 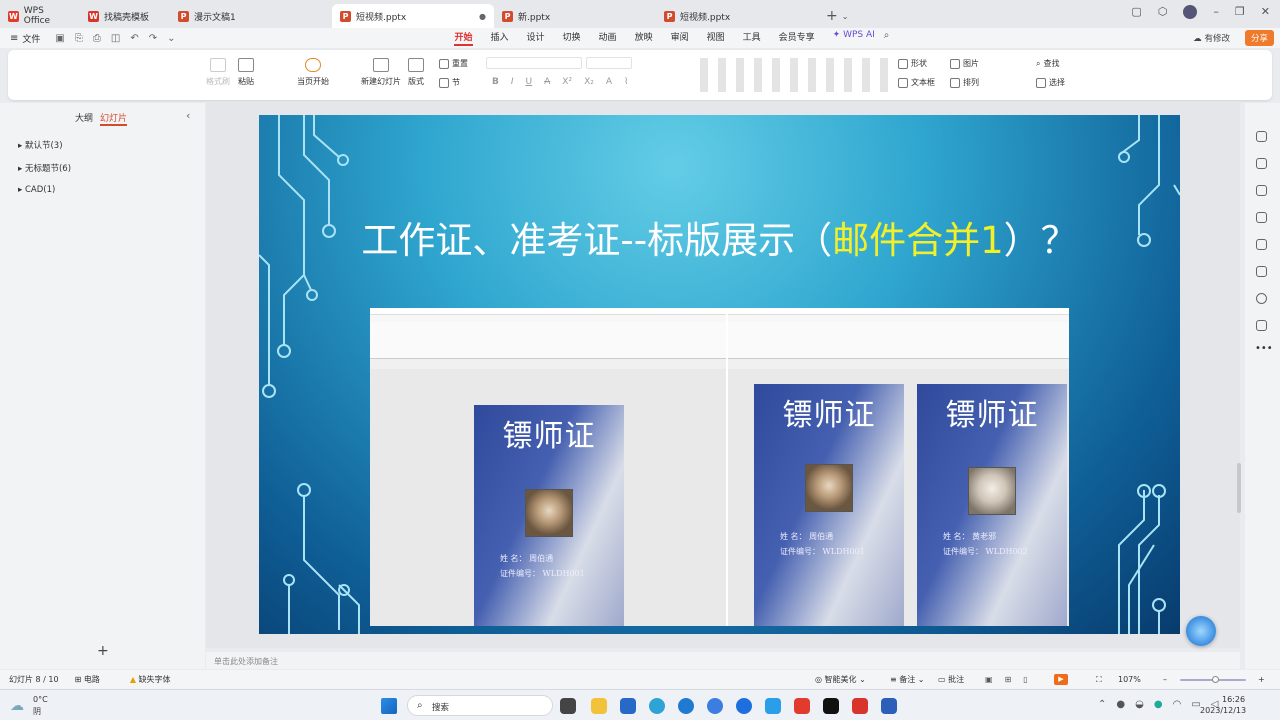 What do you see at coordinates (1261, 136) in the screenshot?
I see `settings-icon` at bounding box center [1261, 136].